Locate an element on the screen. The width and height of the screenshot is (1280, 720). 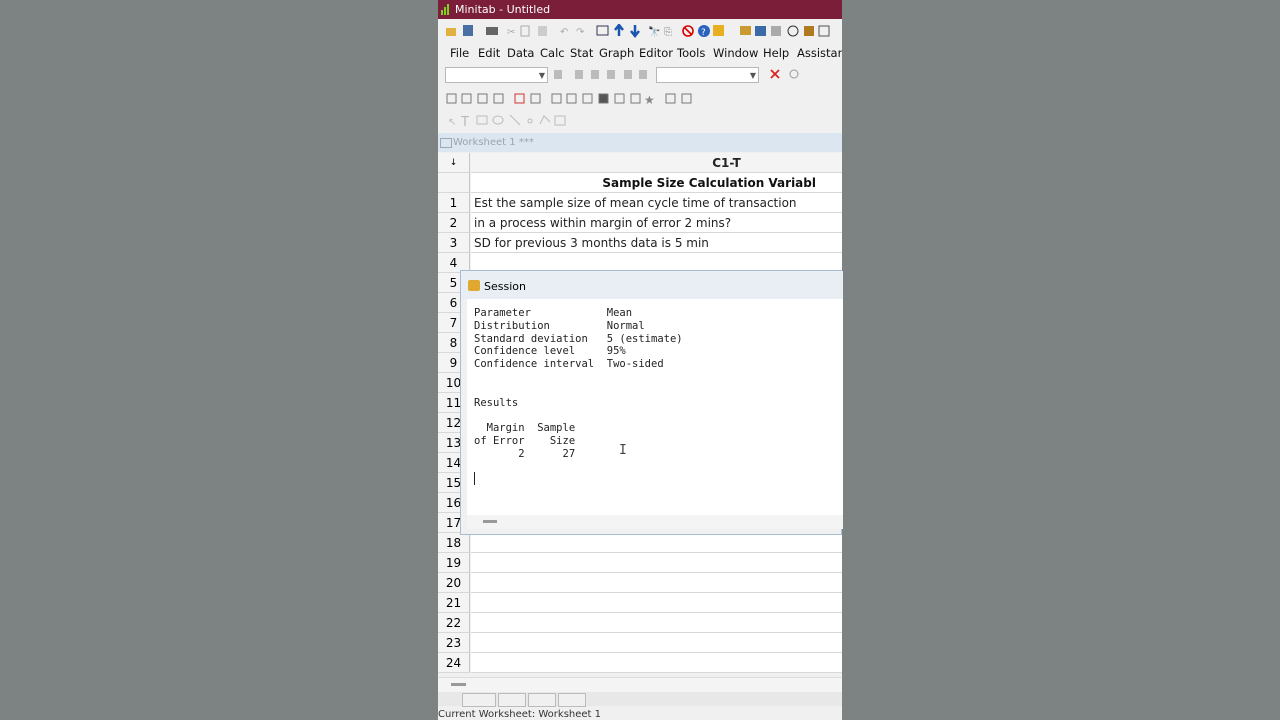
arrow-up-icon is located at coordinates (619, 30).